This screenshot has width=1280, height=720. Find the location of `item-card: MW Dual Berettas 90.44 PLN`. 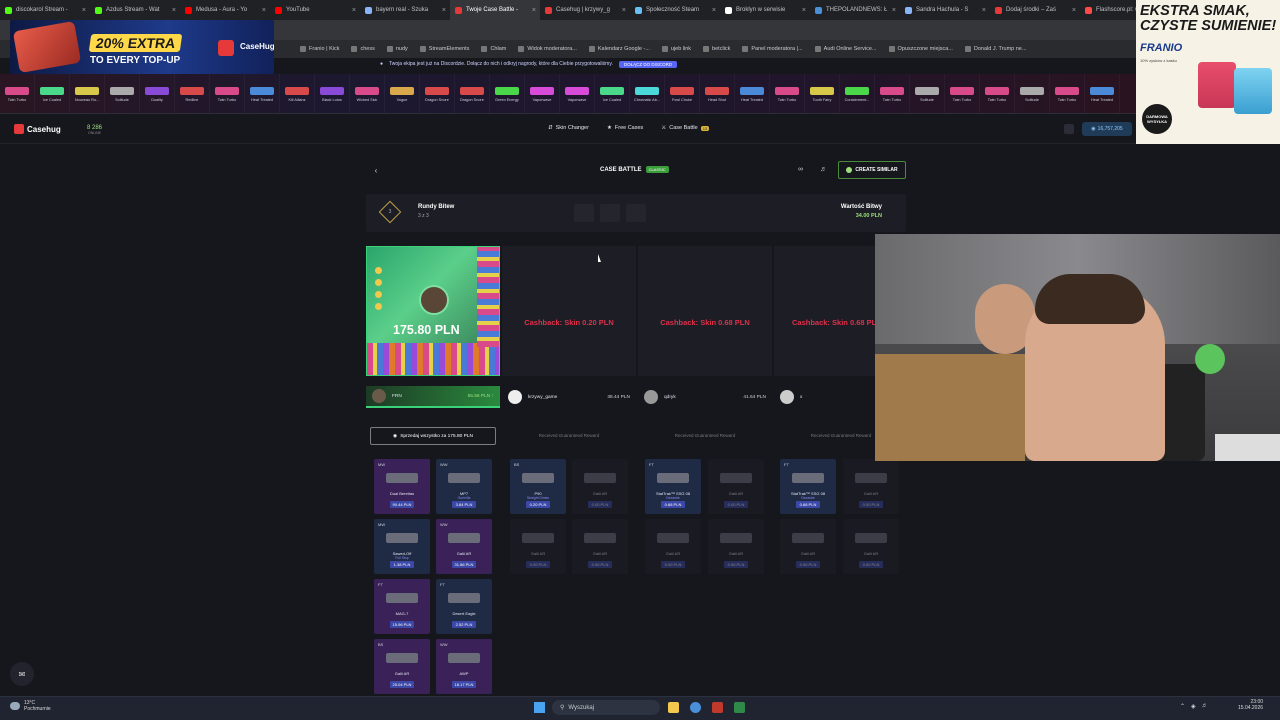

item-card: MW Dual Berettas 90.44 PLN is located at coordinates (402, 486).